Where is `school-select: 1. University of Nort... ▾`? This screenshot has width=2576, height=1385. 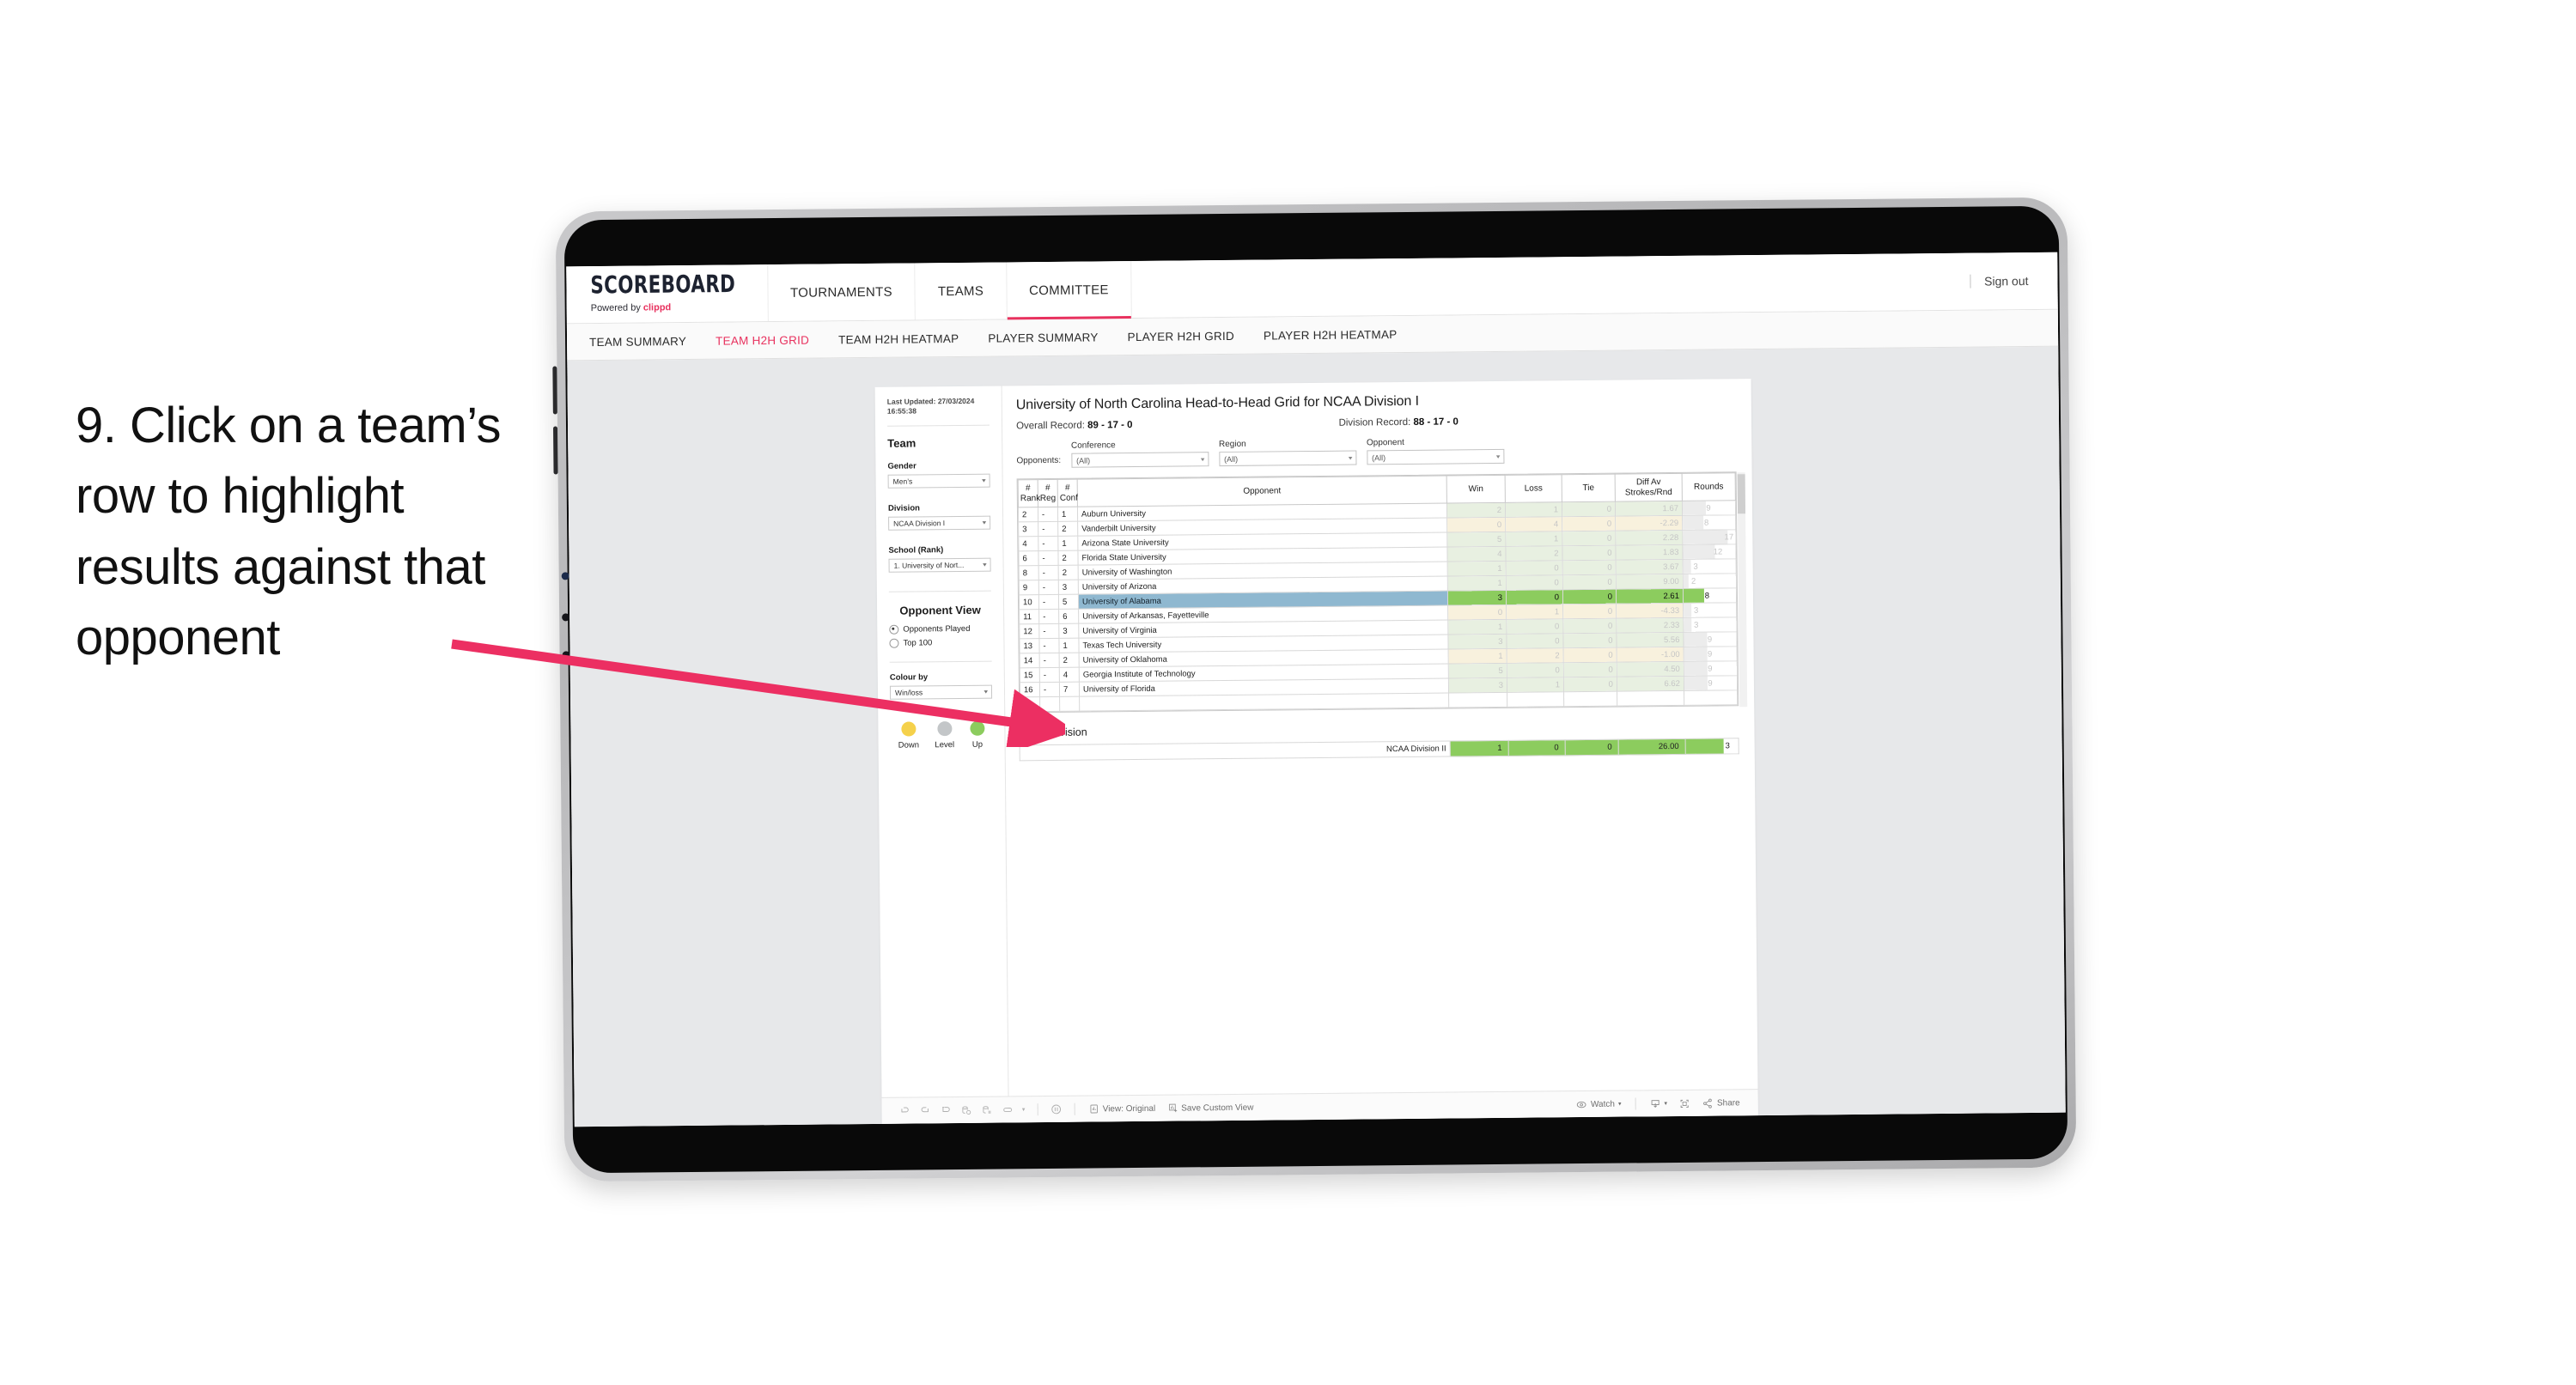 school-select: 1. University of Nort... ▾ is located at coordinates (939, 565).